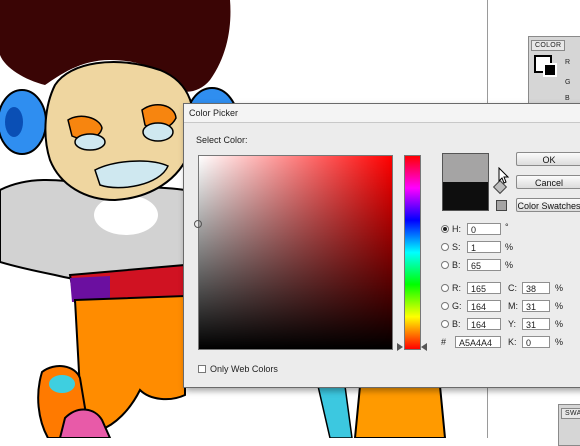 This screenshot has width=580, height=446. What do you see at coordinates (512, 342) in the screenshot?
I see `black-label: K:` at bounding box center [512, 342].